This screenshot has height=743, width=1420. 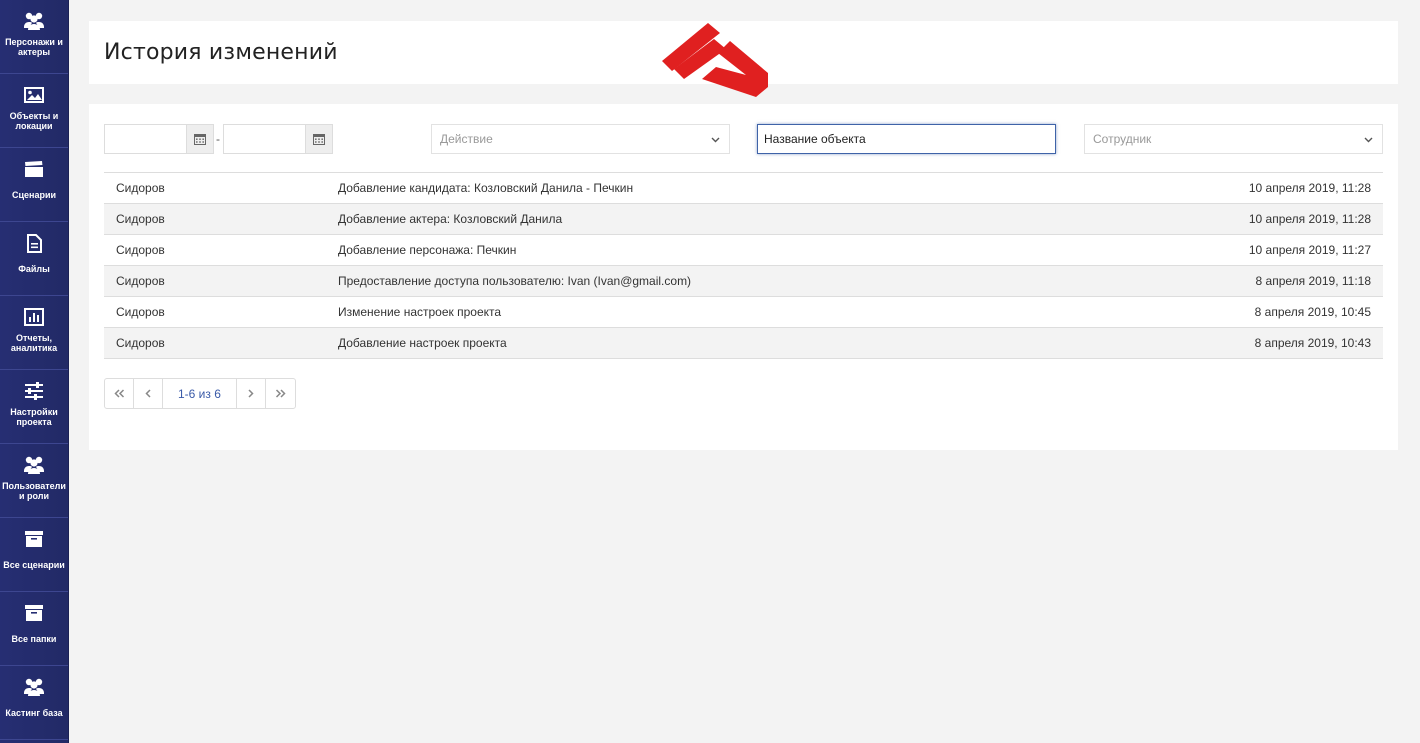 I want to click on row-date: 10 апреля 2019, 11:27, so click(x=1309, y=250).